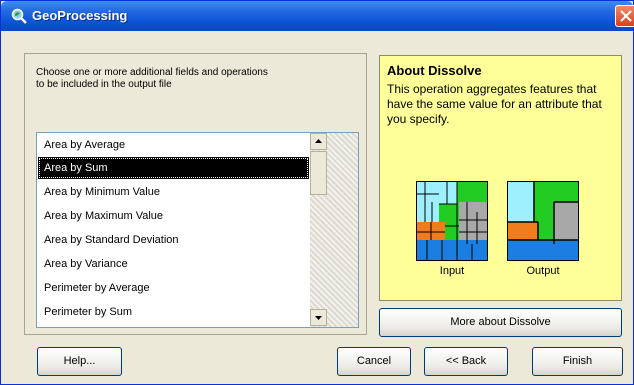 The image size is (634, 385). What do you see at coordinates (374, 361) in the screenshot?
I see `cancel-button: Cancel` at bounding box center [374, 361].